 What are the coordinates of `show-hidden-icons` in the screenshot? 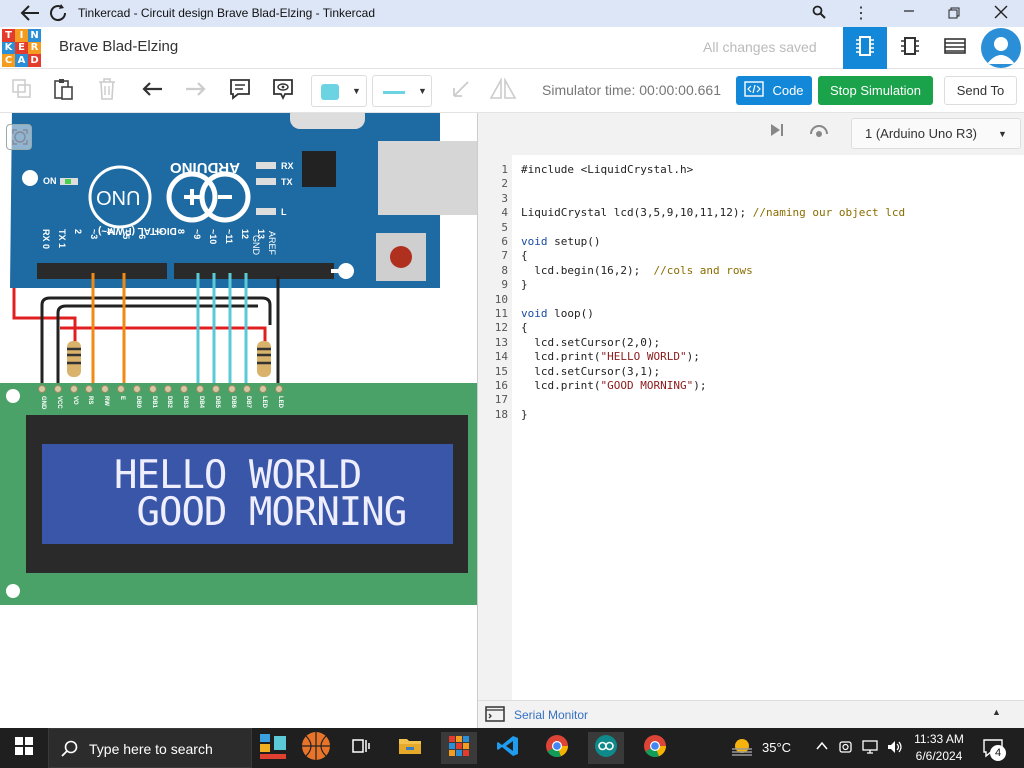 It's located at (822, 748).